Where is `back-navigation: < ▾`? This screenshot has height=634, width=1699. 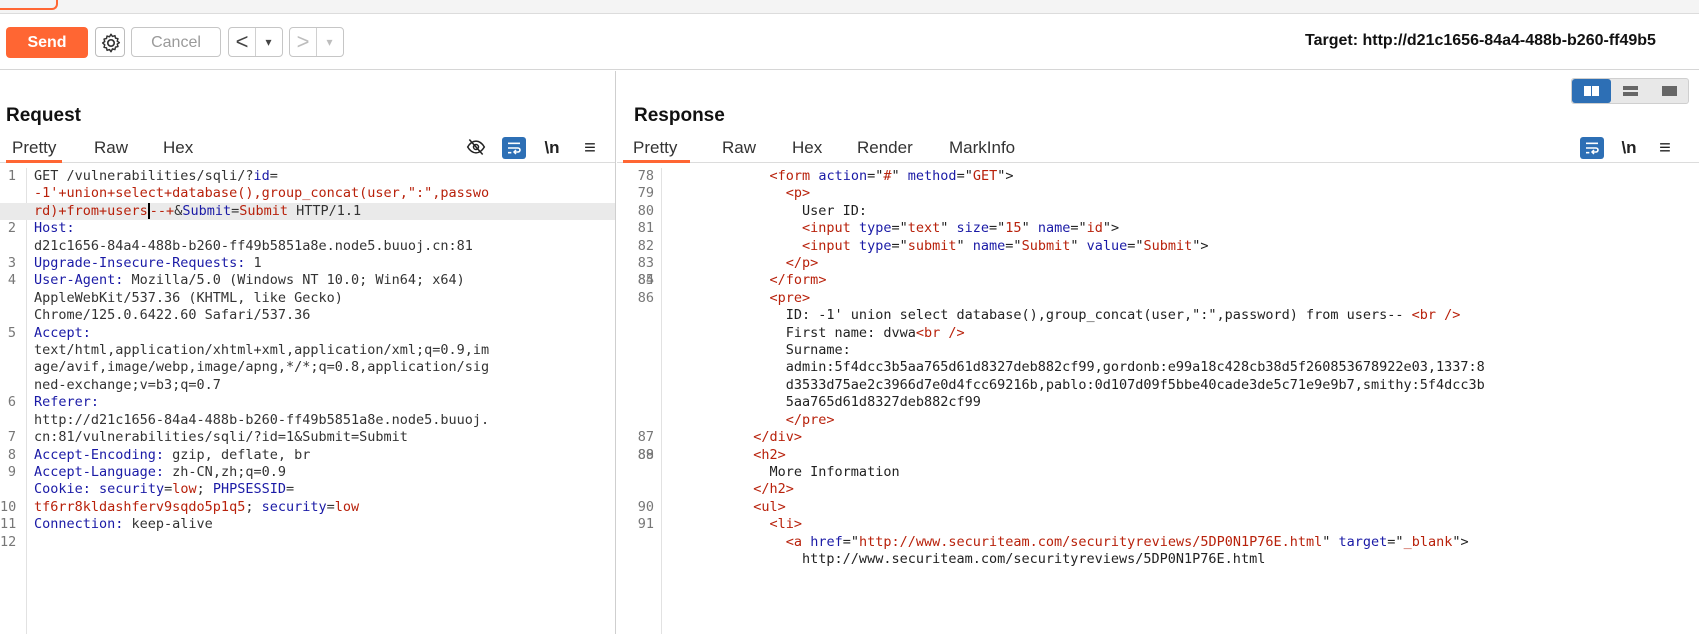 back-navigation: < ▾ is located at coordinates (255, 42).